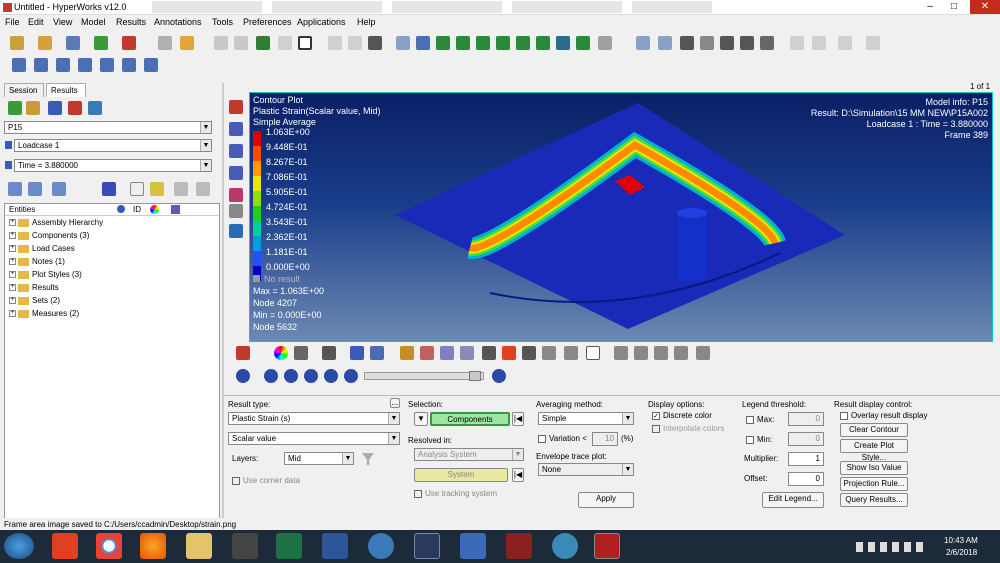 Image resolution: width=1000 pixels, height=563 pixels. What do you see at coordinates (109, 189) in the screenshot?
I see `entity-type-icon` at bounding box center [109, 189].